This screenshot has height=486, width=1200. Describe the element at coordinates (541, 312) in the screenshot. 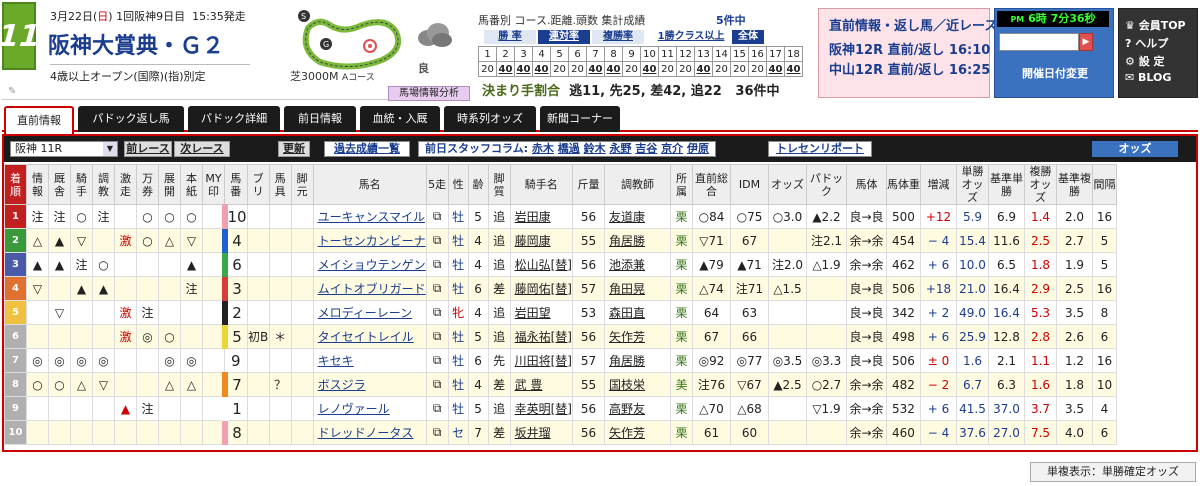

I see `jockey-link: 岩田望` at that location.